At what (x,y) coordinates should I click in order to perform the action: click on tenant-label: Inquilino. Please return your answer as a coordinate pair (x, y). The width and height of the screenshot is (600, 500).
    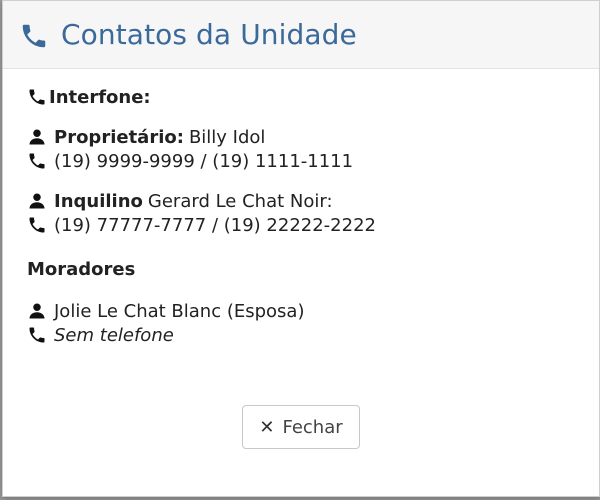
    Looking at the image, I should click on (98, 201).